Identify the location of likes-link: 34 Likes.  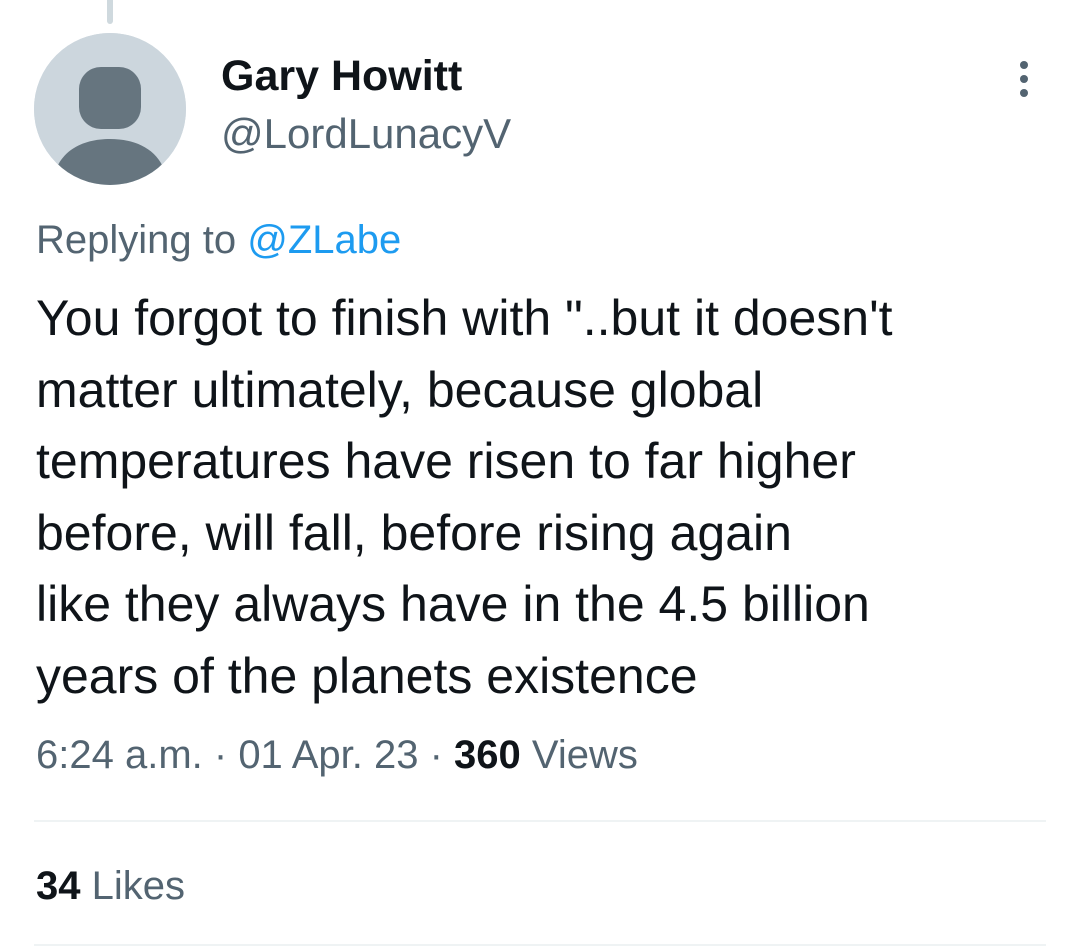
(110, 886).